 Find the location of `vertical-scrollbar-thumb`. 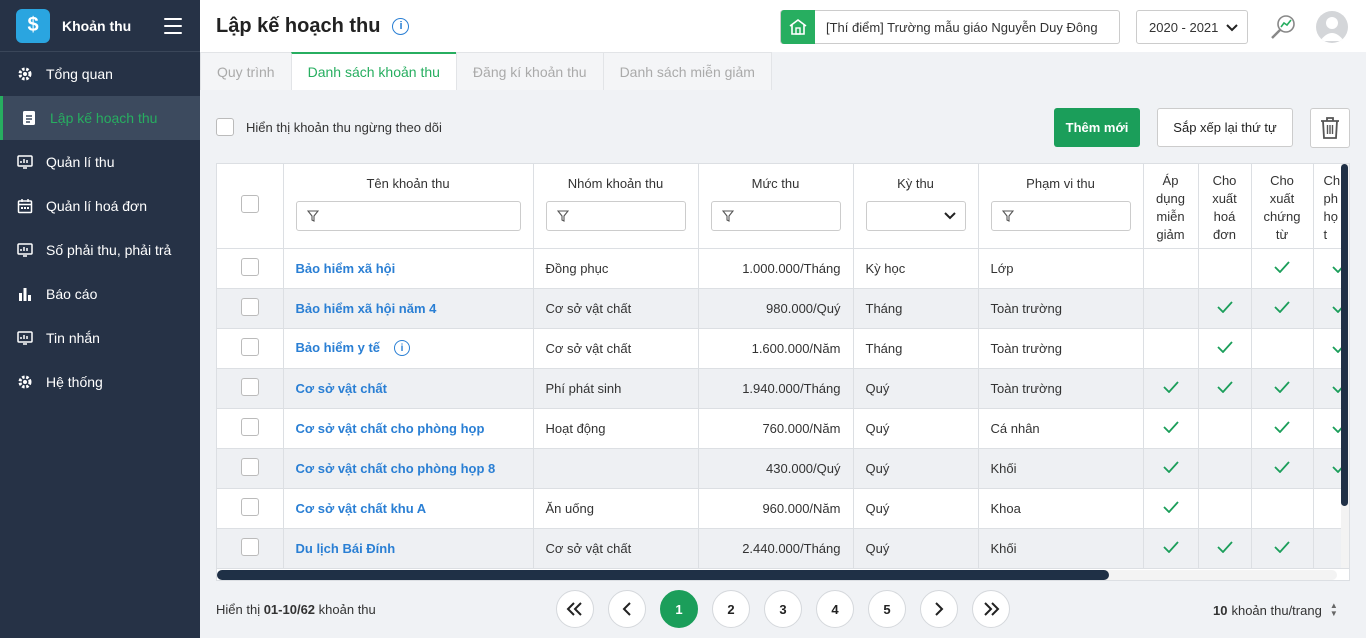

vertical-scrollbar-thumb is located at coordinates (1344, 335).